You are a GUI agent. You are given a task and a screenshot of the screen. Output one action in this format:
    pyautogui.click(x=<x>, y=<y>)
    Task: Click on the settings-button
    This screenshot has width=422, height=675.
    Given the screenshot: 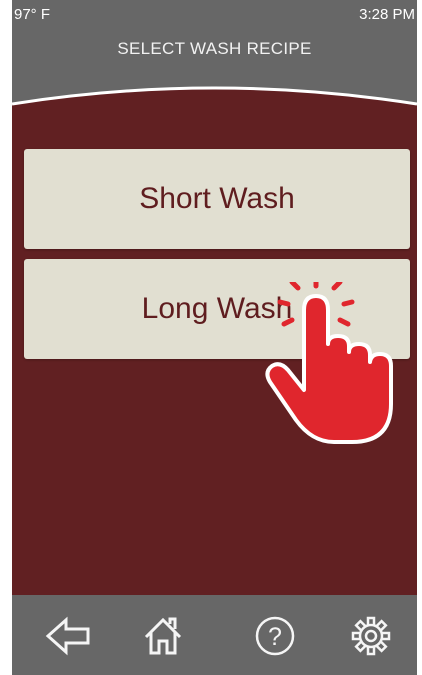 What is the action you would take?
    pyautogui.click(x=371, y=636)
    